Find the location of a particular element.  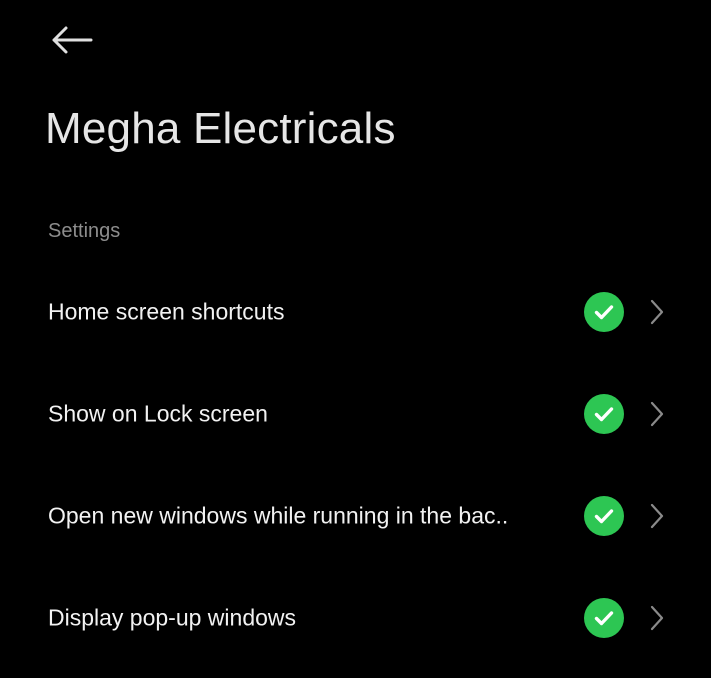

back-button is located at coordinates (71, 40).